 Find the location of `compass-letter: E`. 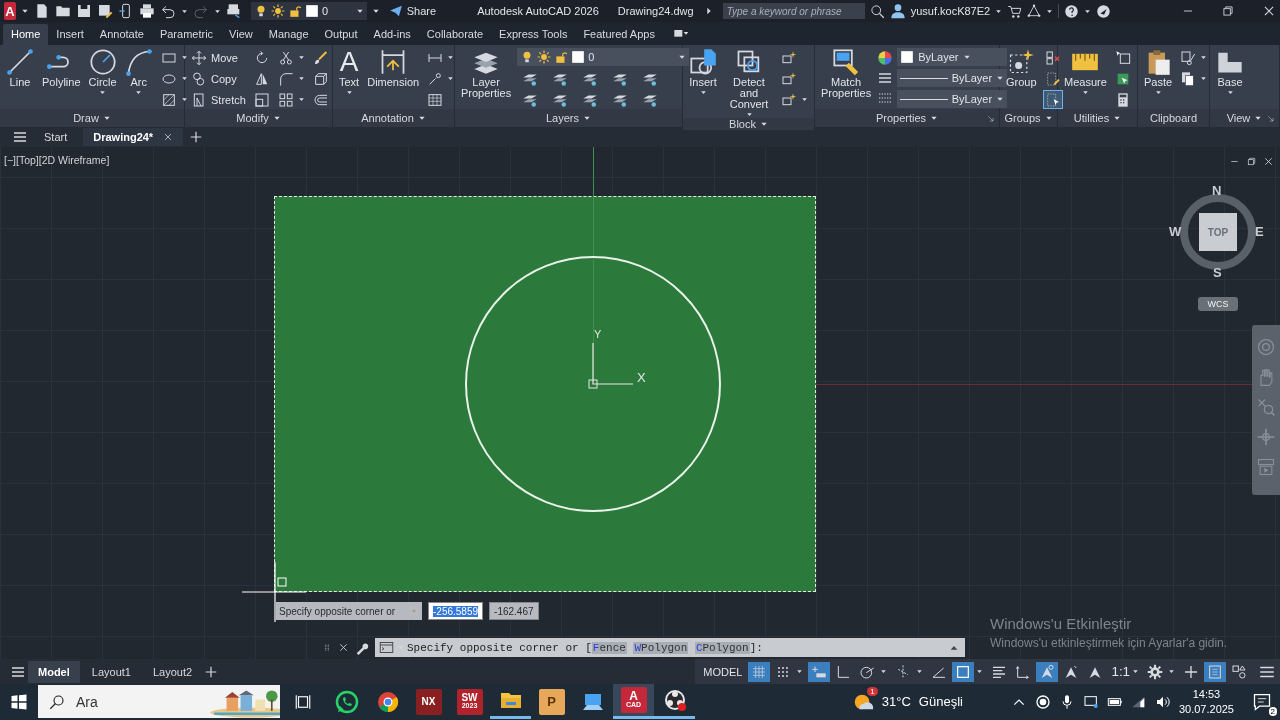

compass-letter: E is located at coordinates (1259, 231).